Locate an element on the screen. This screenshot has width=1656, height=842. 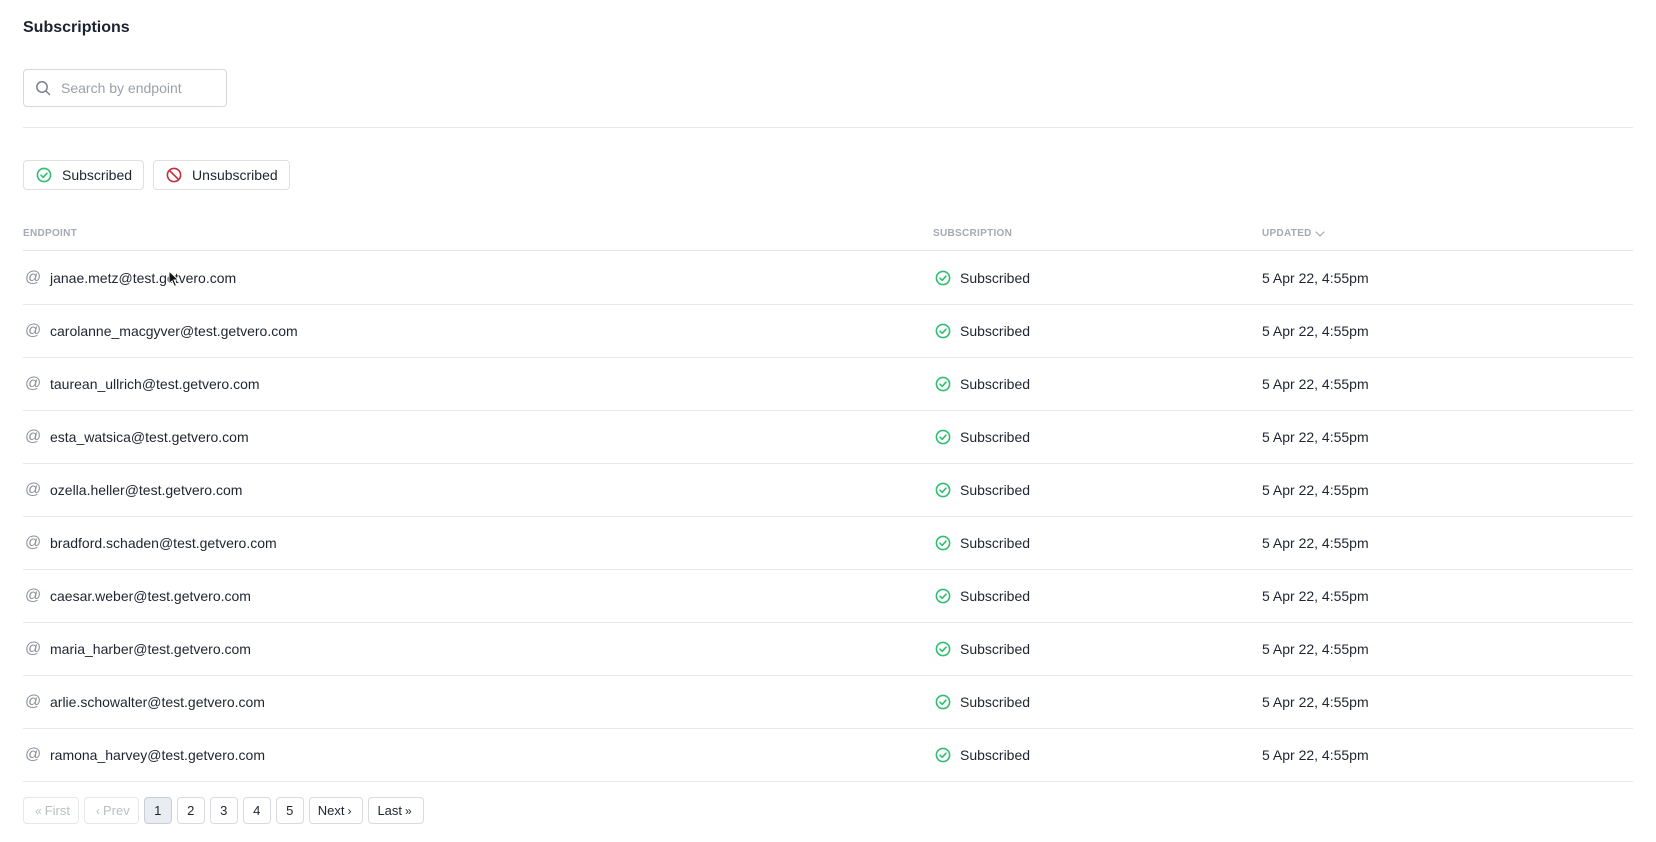
column-header-updated: UPDATED is located at coordinates (1294, 233).